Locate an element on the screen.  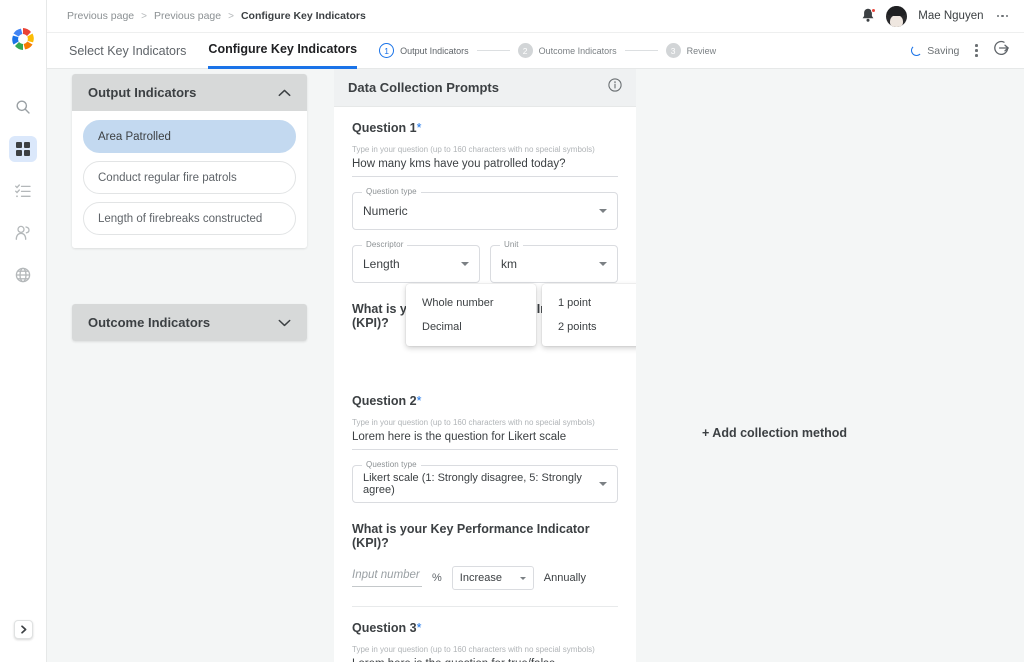
menu-item-decimal: Decimal is located at coordinates (471, 327).